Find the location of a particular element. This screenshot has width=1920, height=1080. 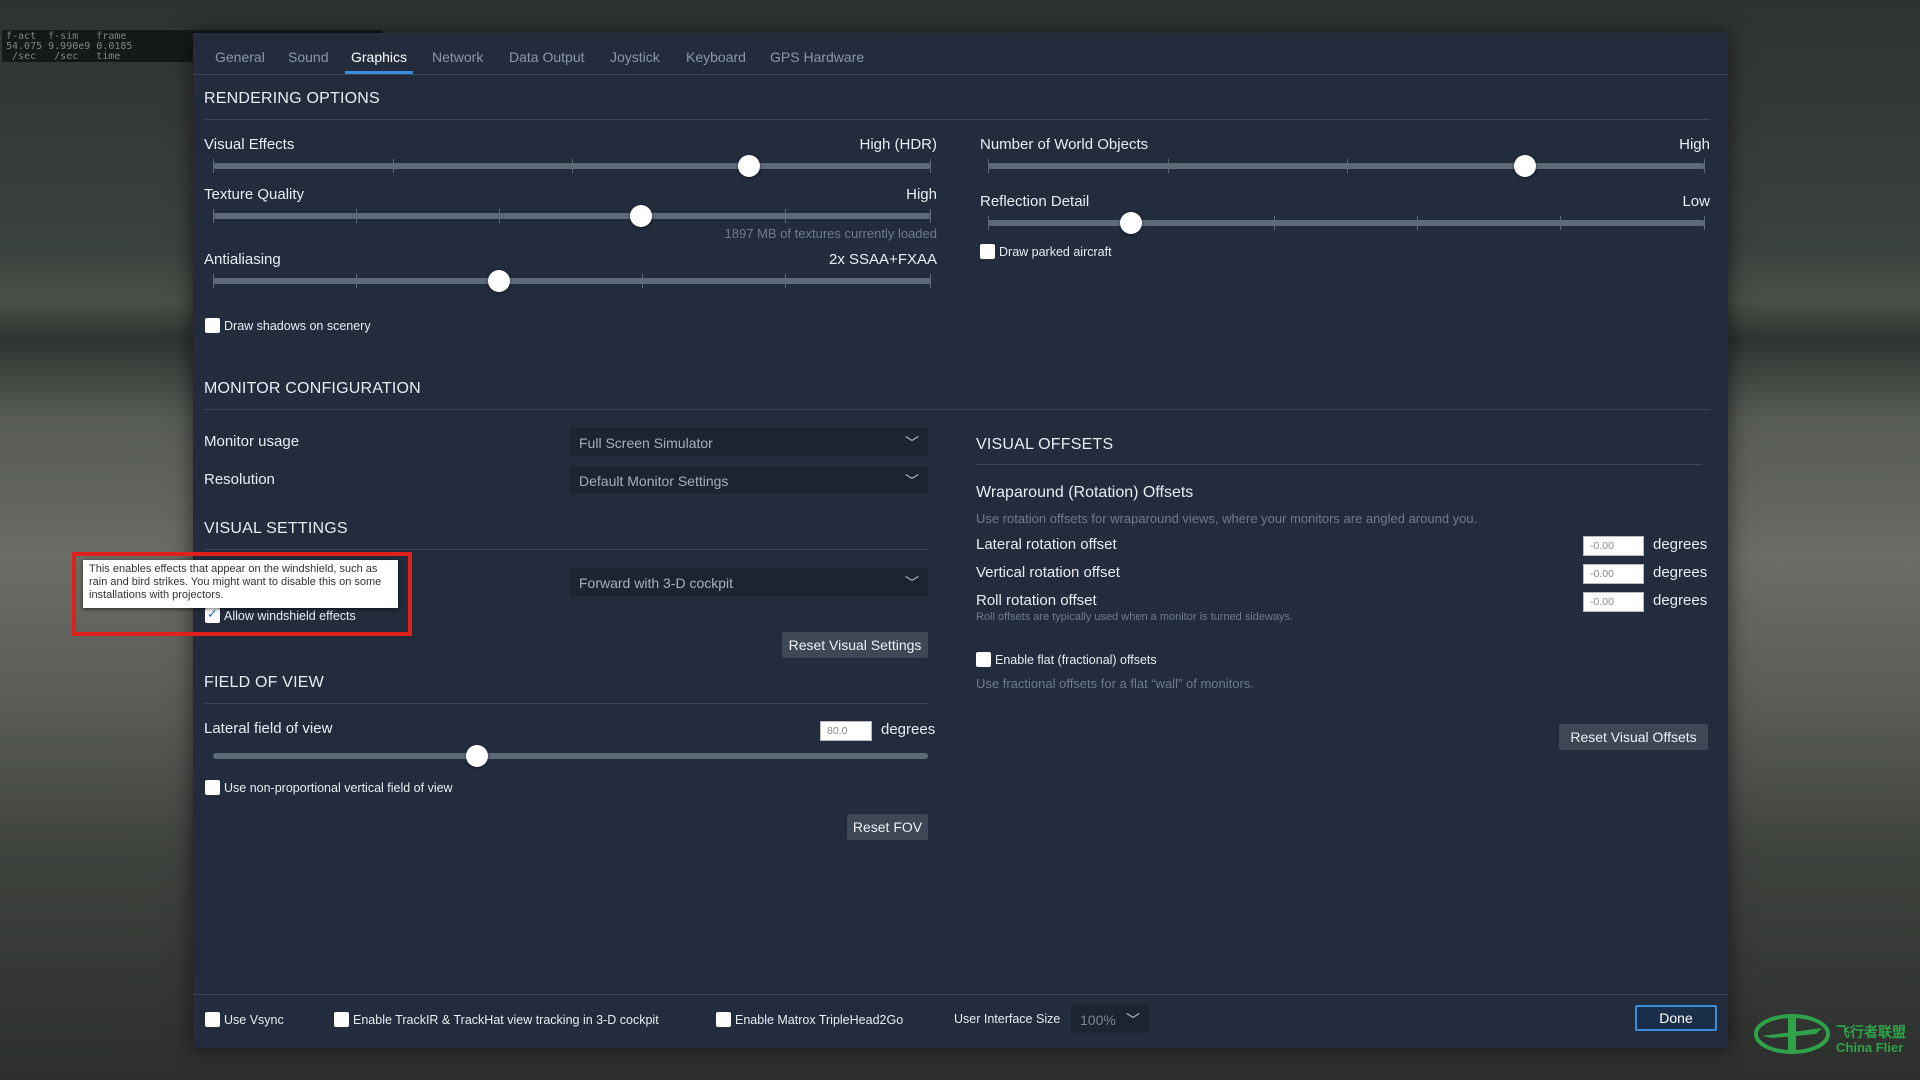

visual-settings-title: VISUAL SETTINGS is located at coordinates (276, 528).